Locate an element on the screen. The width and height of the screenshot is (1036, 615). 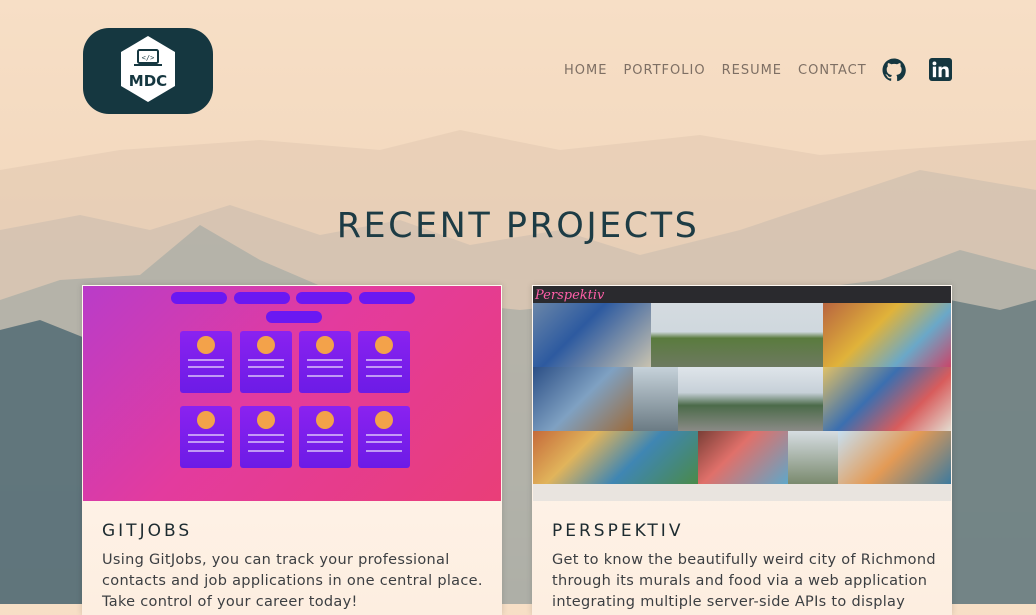
logo: </> MDC is located at coordinates (148, 71).